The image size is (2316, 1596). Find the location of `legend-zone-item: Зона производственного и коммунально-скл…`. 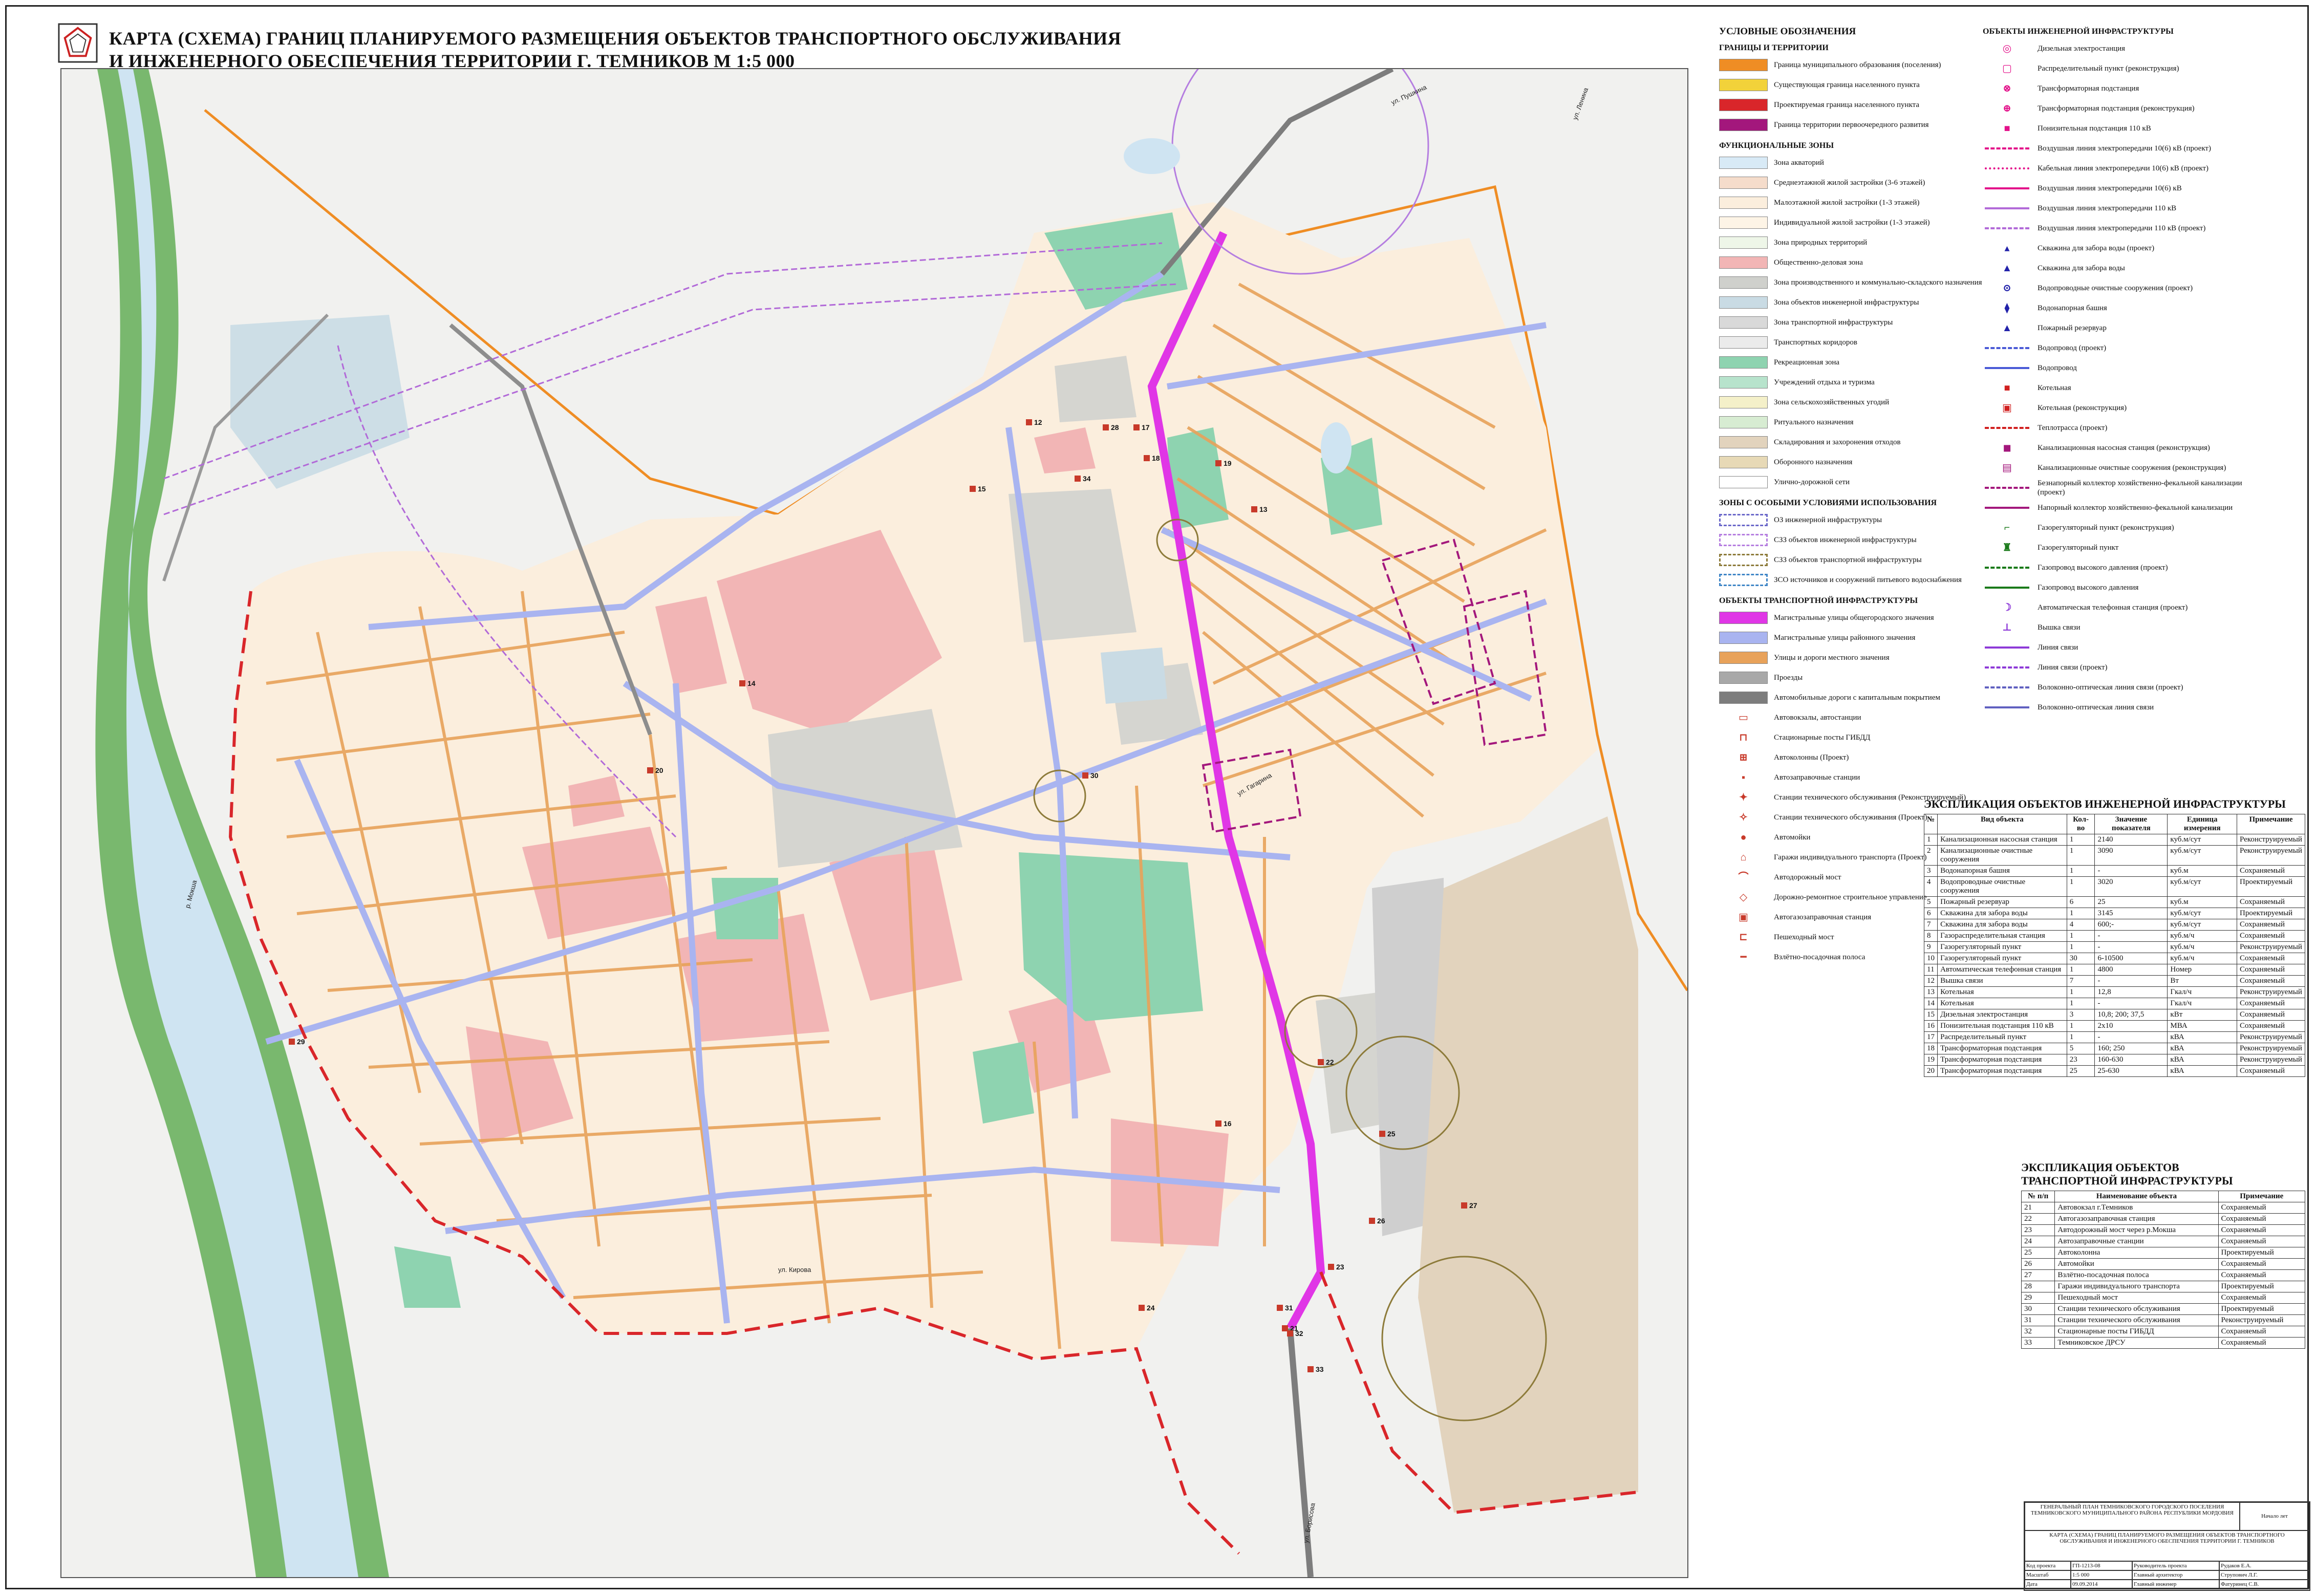

legend-zone-item: Зона производственного и коммунально-скл… is located at coordinates (1852, 282).